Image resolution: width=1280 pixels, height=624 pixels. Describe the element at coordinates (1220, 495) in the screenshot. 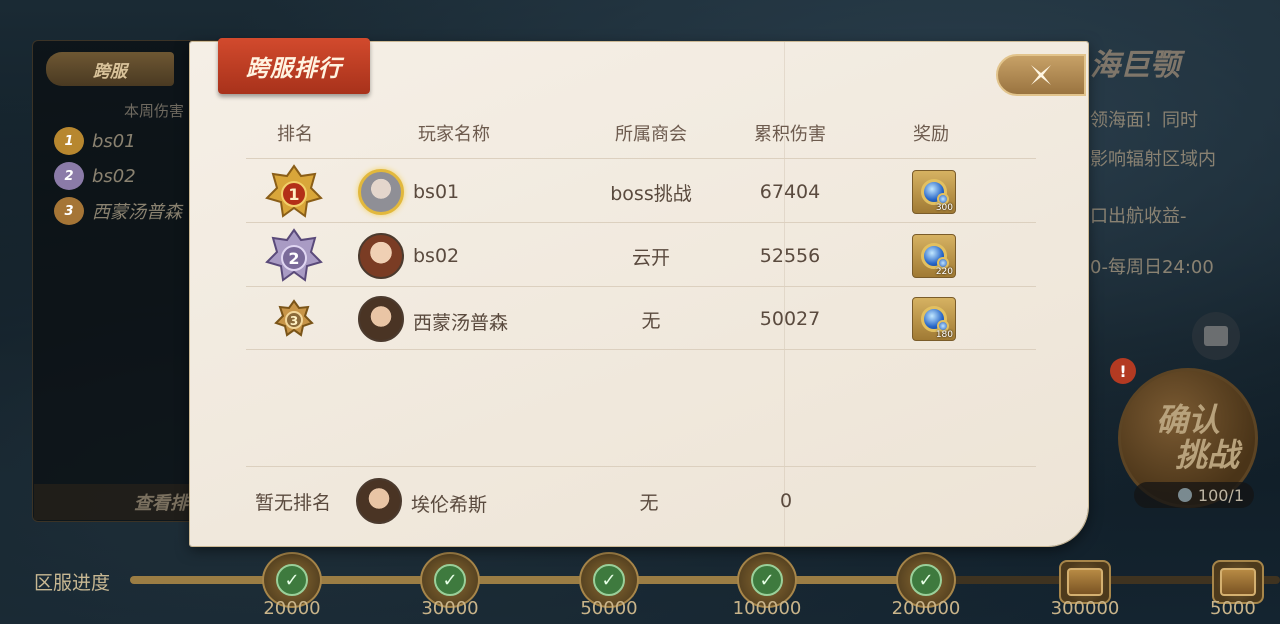

I see `ticket-count: 100/1` at that location.